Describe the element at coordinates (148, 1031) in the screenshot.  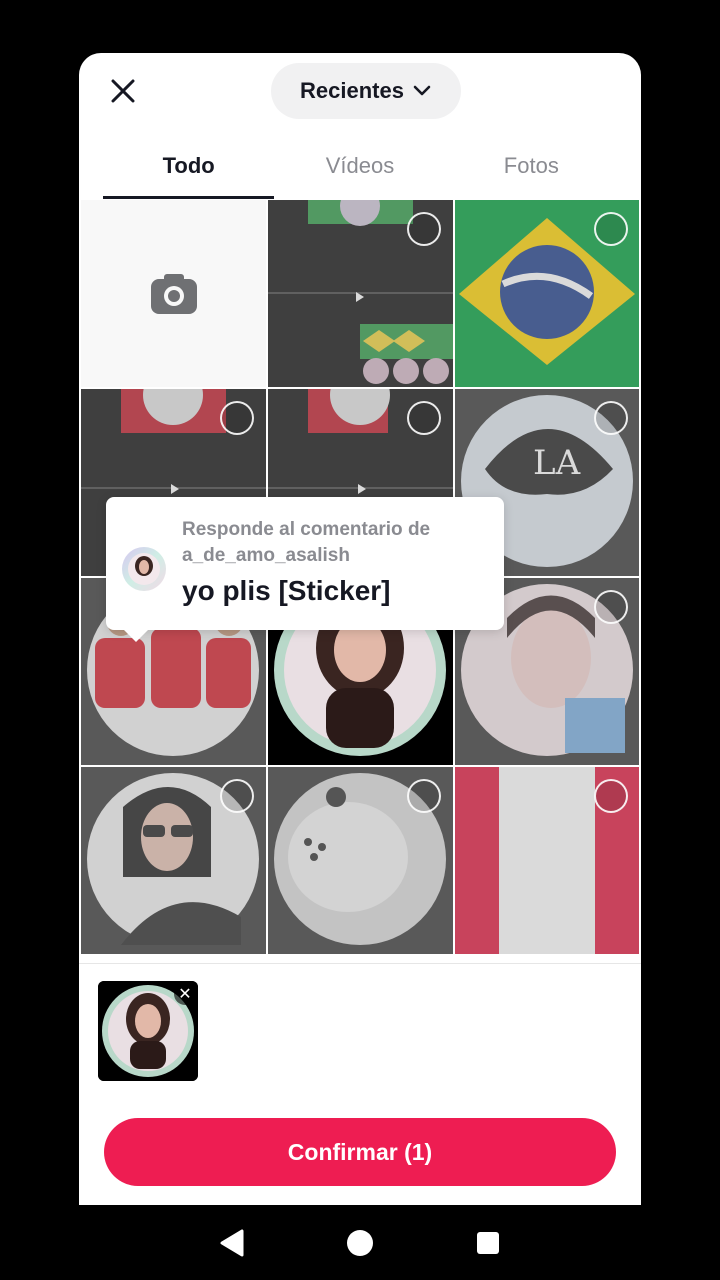
I see `selected-thumbnail: ✕` at that location.